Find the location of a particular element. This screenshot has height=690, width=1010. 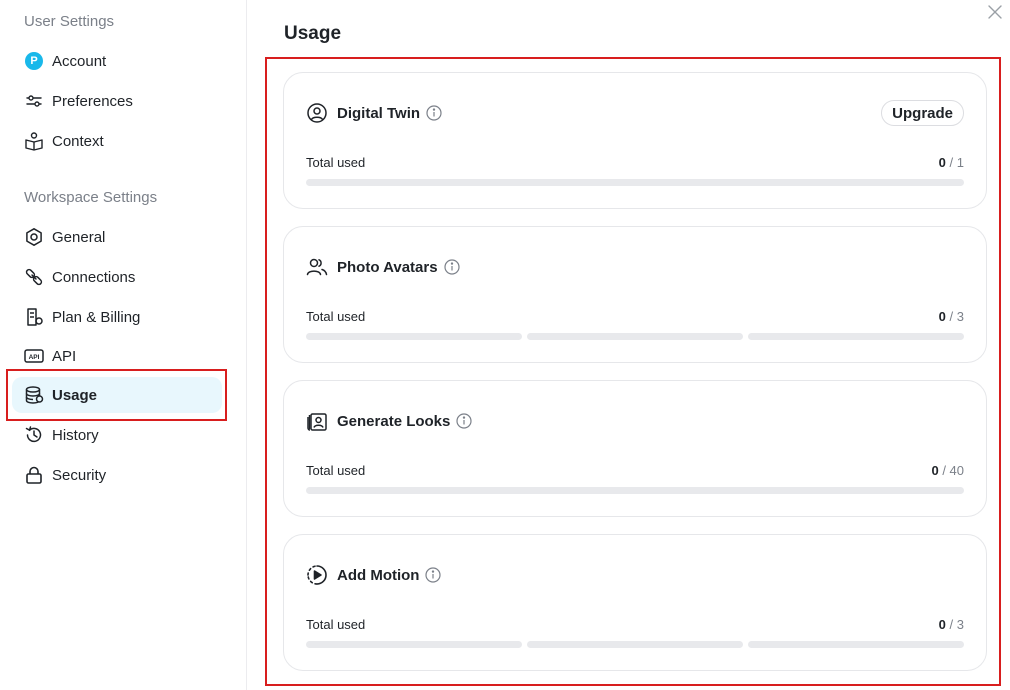

upgrade-button: Upgrade is located at coordinates (922, 113).